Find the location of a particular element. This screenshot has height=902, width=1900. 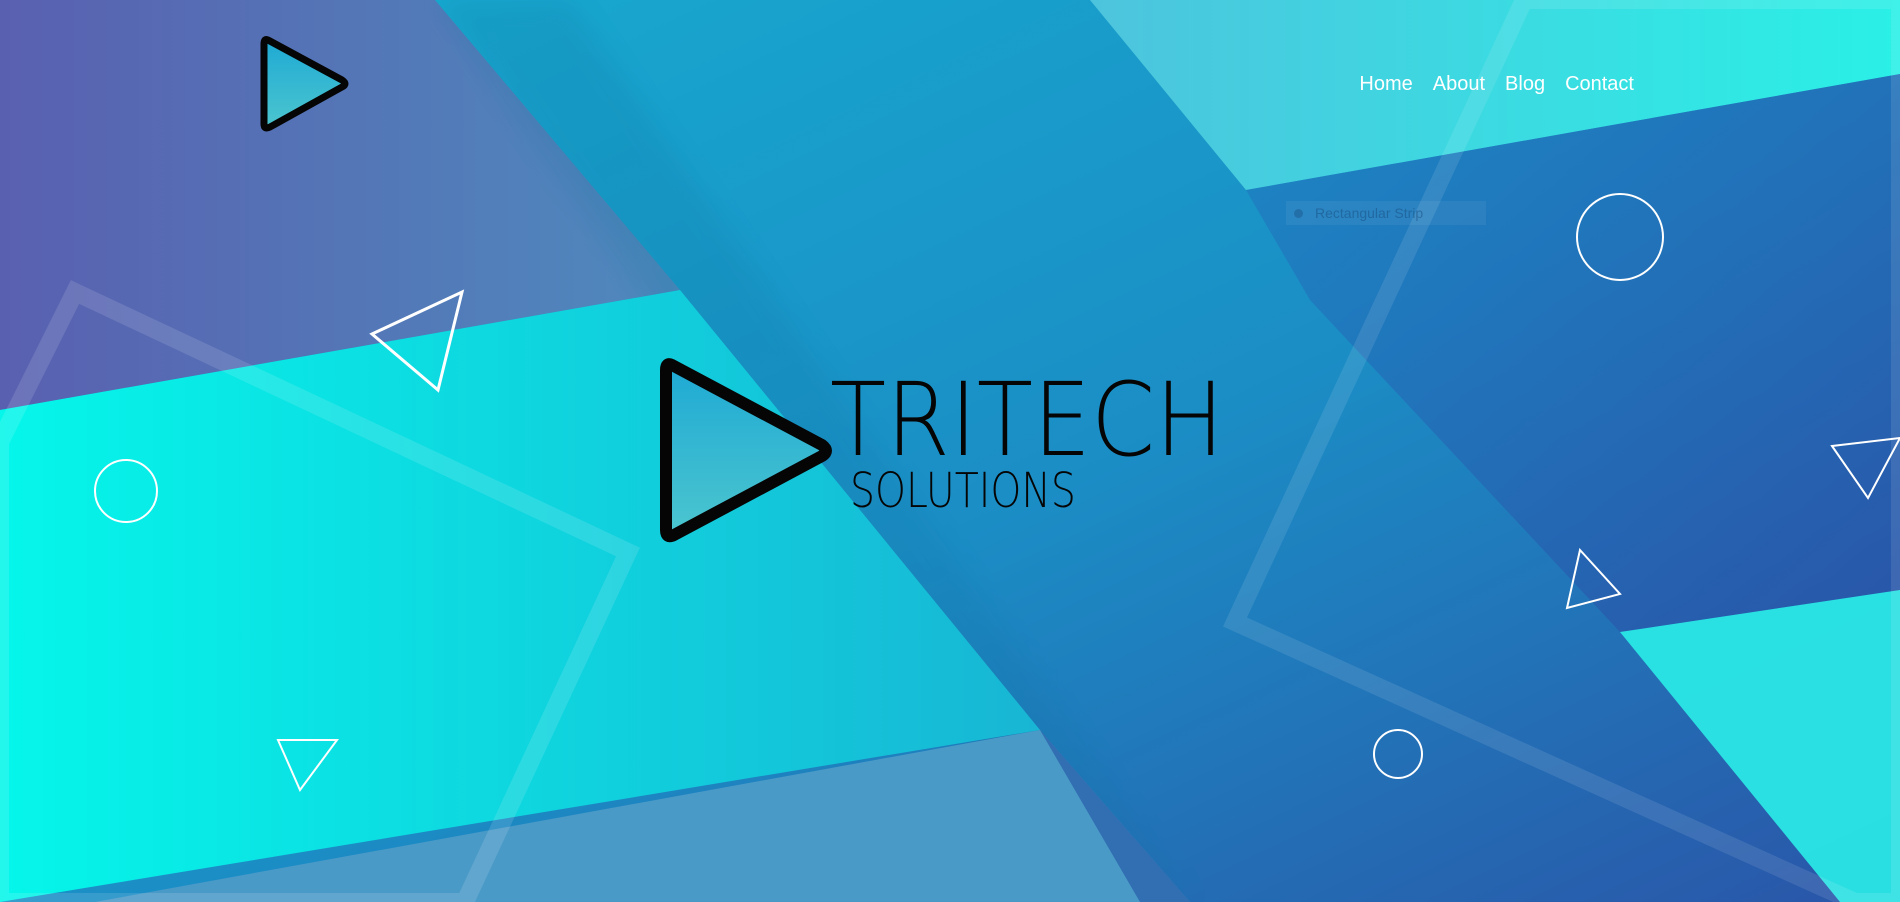

nav-contact: Contact is located at coordinates (1599, 84).